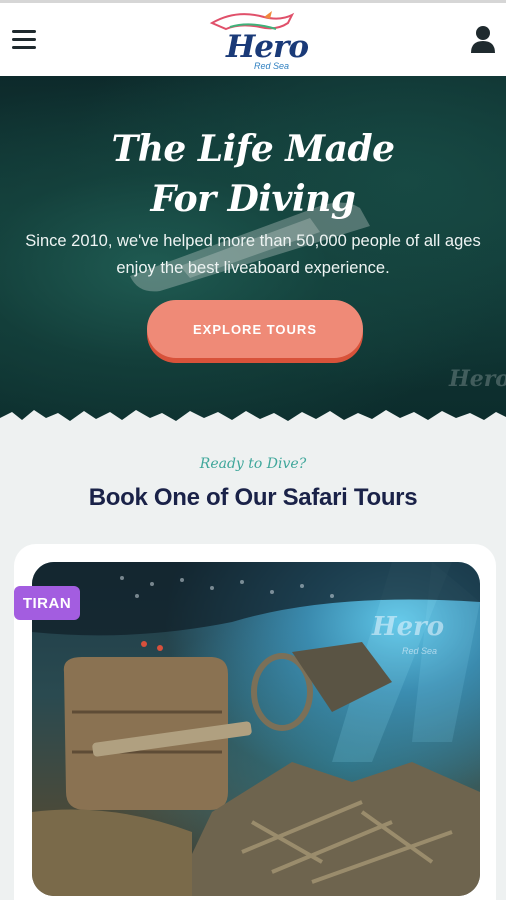  What do you see at coordinates (477, 379) in the screenshot?
I see `hero-watermark: Hero` at bounding box center [477, 379].